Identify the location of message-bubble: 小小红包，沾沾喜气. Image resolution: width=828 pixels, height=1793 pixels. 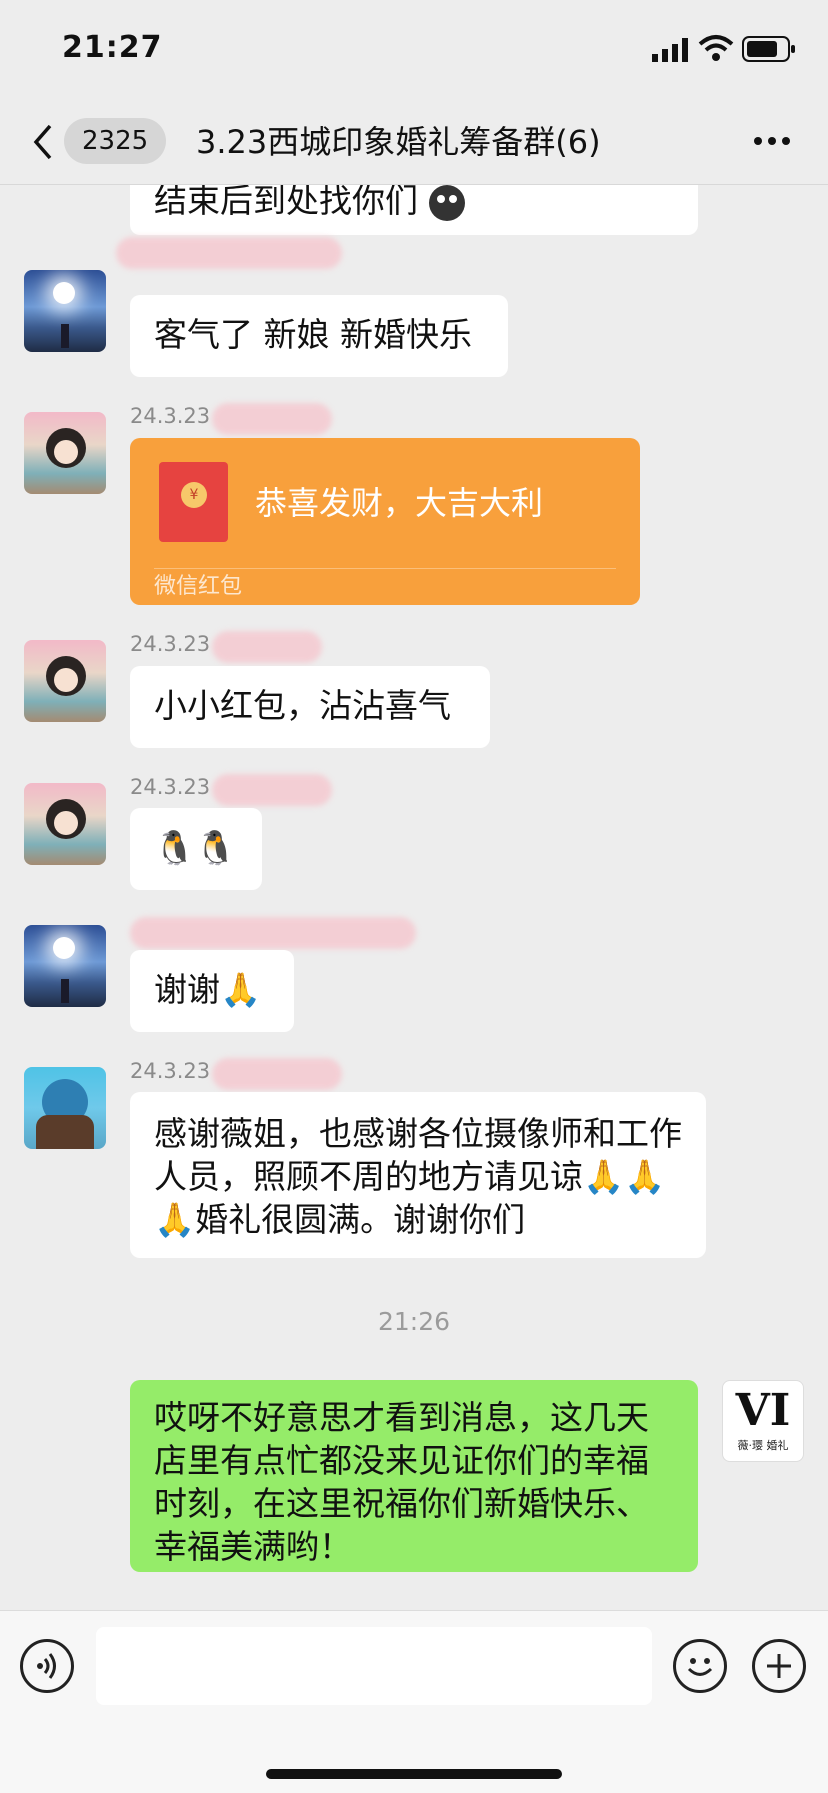
(310, 707).